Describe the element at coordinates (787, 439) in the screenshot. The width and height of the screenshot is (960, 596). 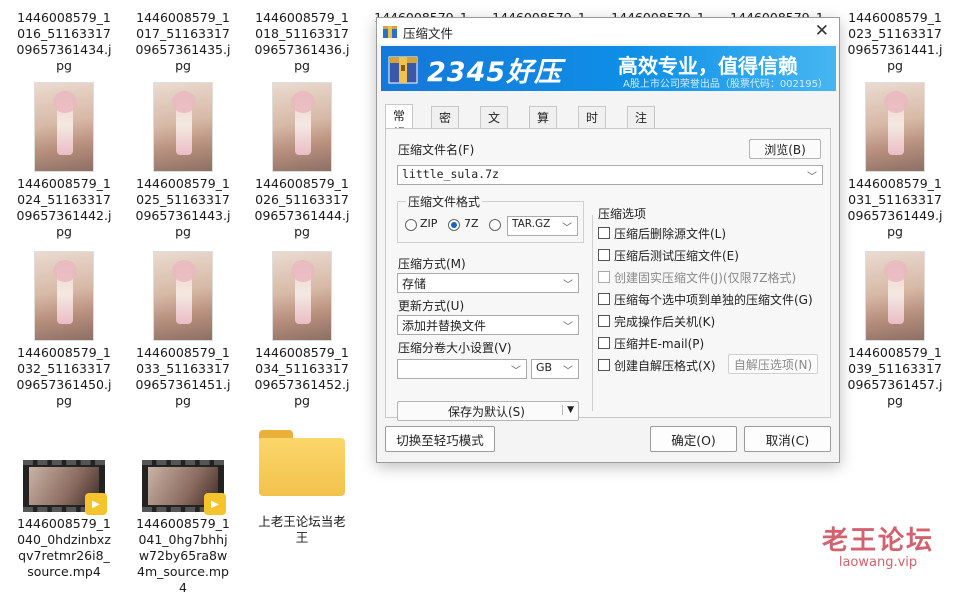
I see `cancel-button: 取消(C)` at that location.